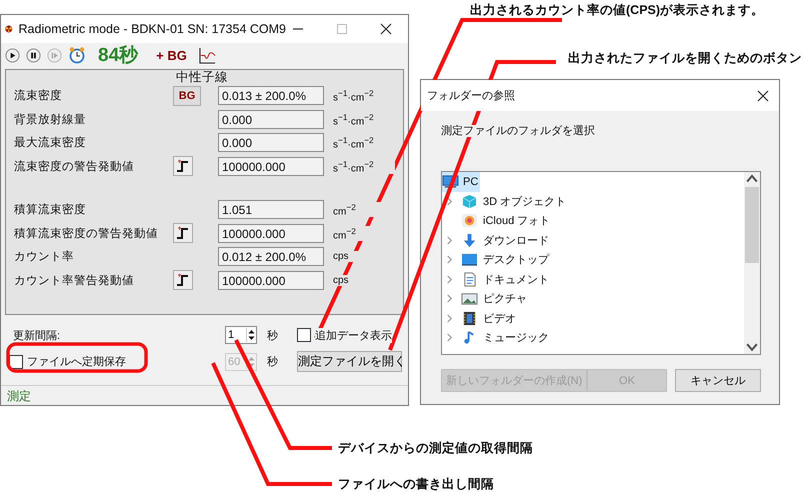  Describe the element at coordinates (593, 298) in the screenshot. I see `tree-item: ピクチャ` at that location.